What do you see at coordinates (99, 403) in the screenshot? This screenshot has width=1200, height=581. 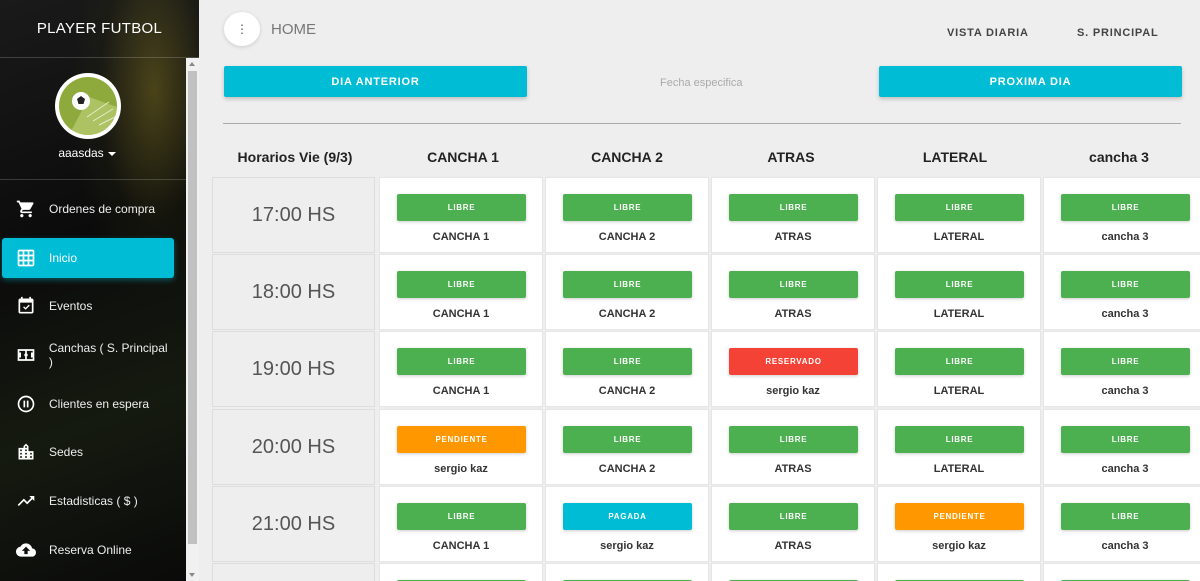 I see `sidebar-item-label: Clientes en espera` at bounding box center [99, 403].